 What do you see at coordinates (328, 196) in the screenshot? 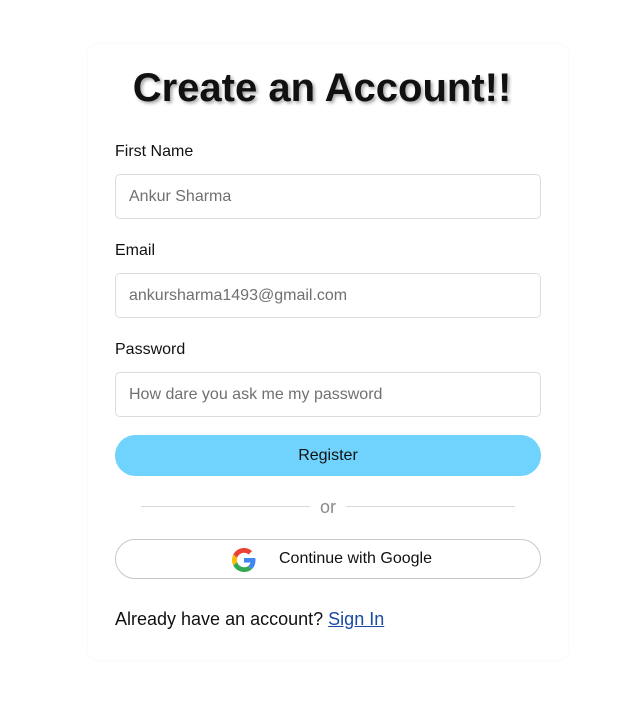
I see `first-name-input` at bounding box center [328, 196].